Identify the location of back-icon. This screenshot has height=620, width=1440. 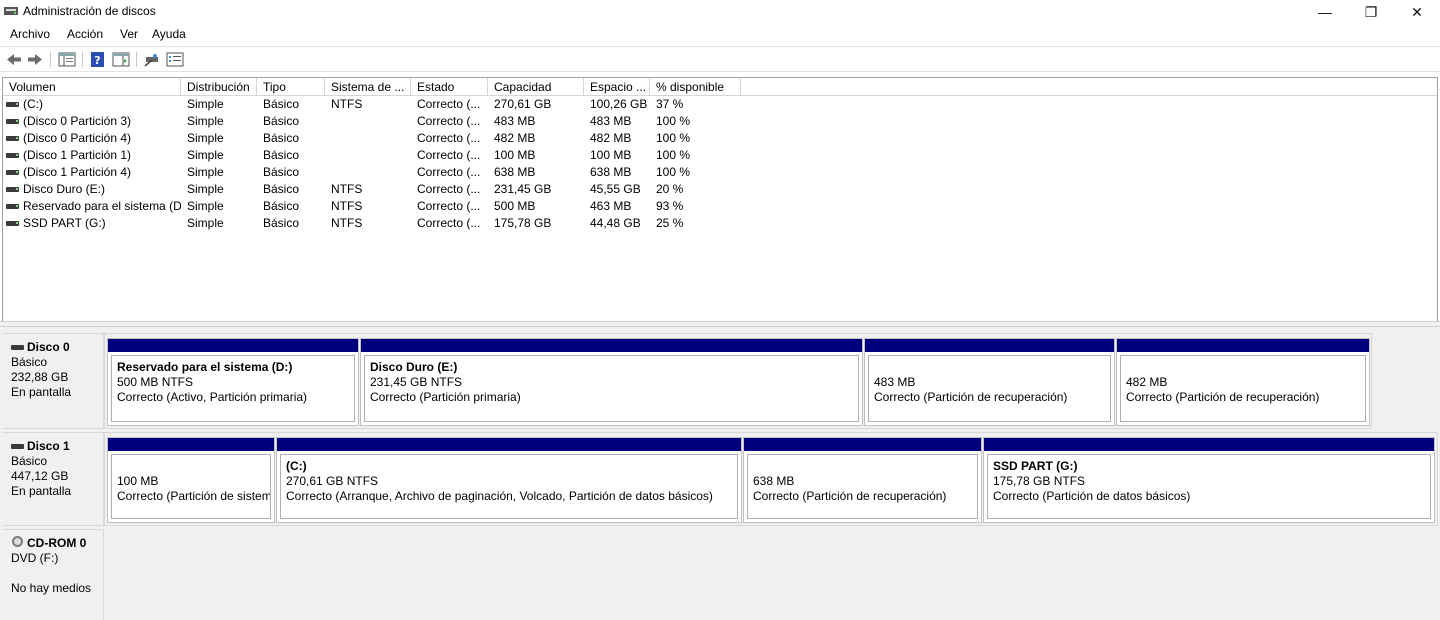
(14, 59).